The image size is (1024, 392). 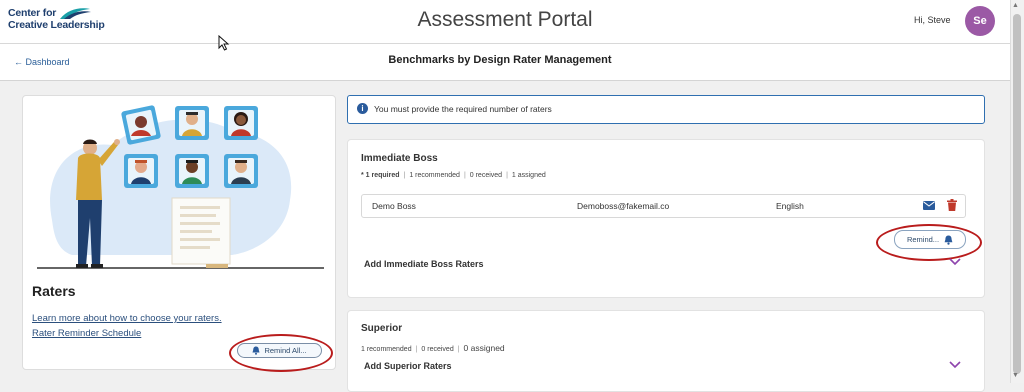 What do you see at coordinates (224, 43) in the screenshot?
I see `mouse-cursor-icon` at bounding box center [224, 43].